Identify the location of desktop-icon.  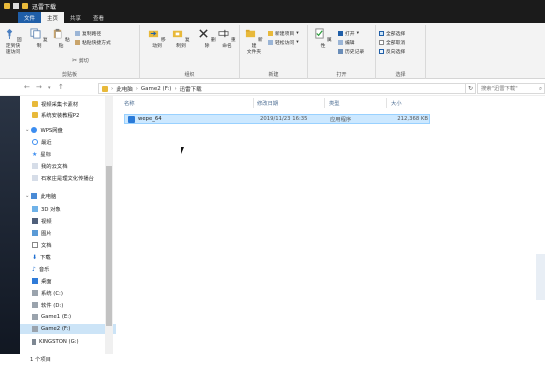
(35, 281).